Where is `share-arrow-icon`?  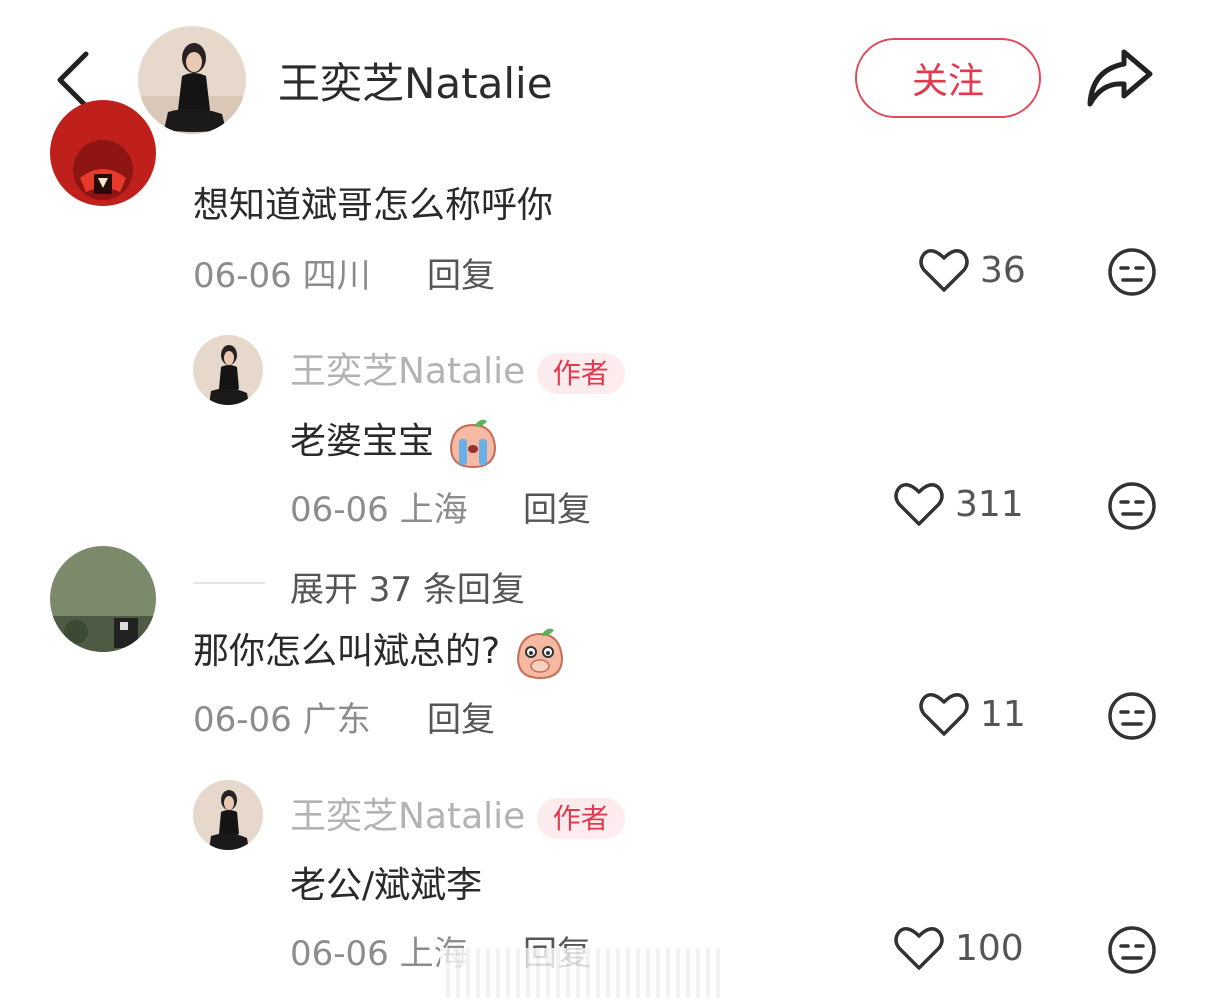
share-arrow-icon is located at coordinates (1120, 78).